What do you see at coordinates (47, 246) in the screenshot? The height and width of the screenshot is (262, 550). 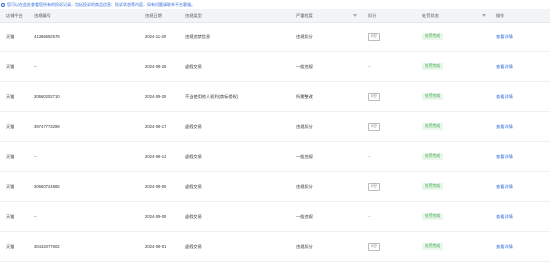 I see `cell-order-no: 30442077602` at bounding box center [47, 246].